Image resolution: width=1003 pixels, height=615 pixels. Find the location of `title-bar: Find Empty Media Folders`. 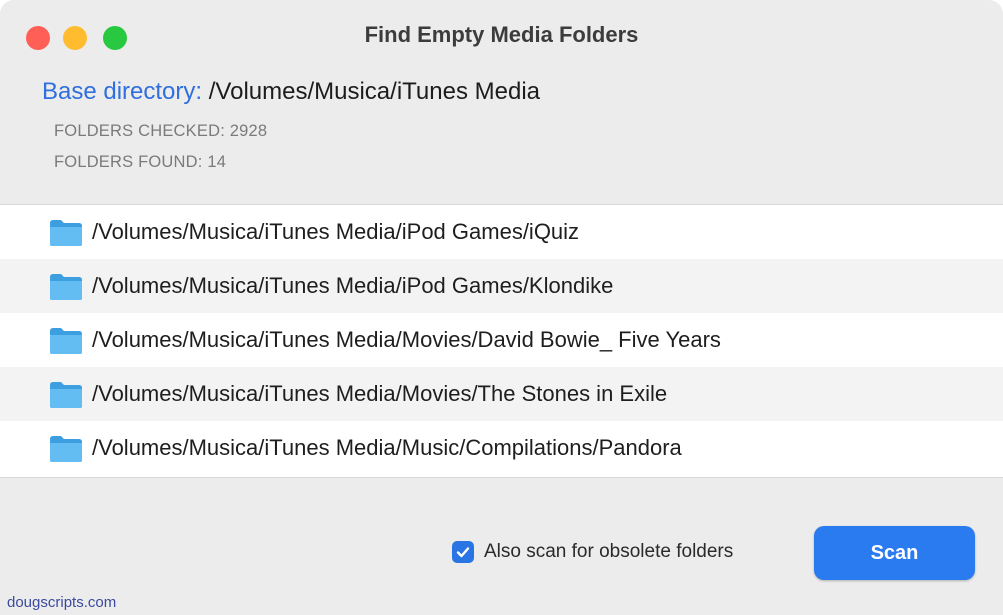

title-bar: Find Empty Media Folders is located at coordinates (501, 34).